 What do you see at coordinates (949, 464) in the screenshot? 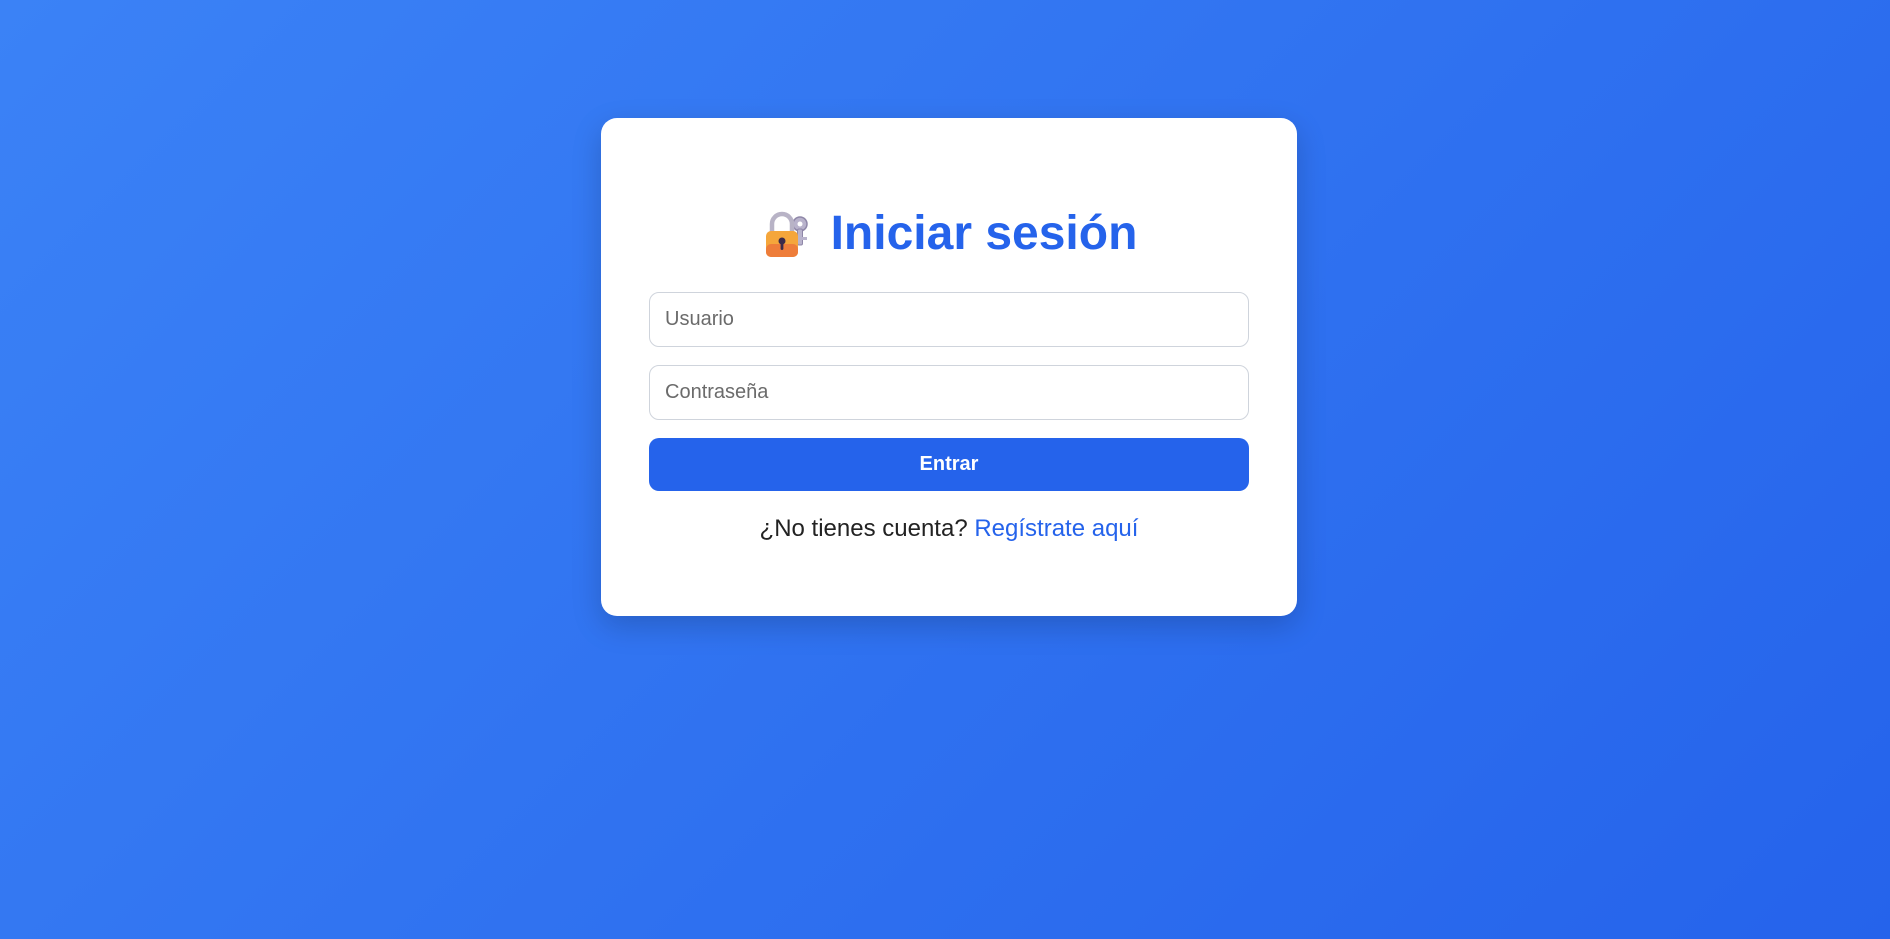
I see `login-button: Entrar` at bounding box center [949, 464].